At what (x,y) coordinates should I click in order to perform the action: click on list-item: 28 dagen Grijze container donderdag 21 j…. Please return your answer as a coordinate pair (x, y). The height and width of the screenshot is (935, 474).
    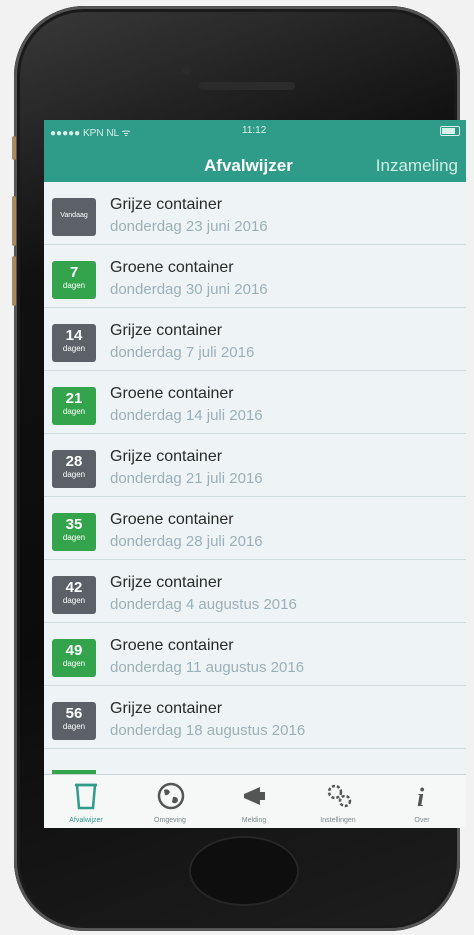
    Looking at the image, I should click on (255, 465).